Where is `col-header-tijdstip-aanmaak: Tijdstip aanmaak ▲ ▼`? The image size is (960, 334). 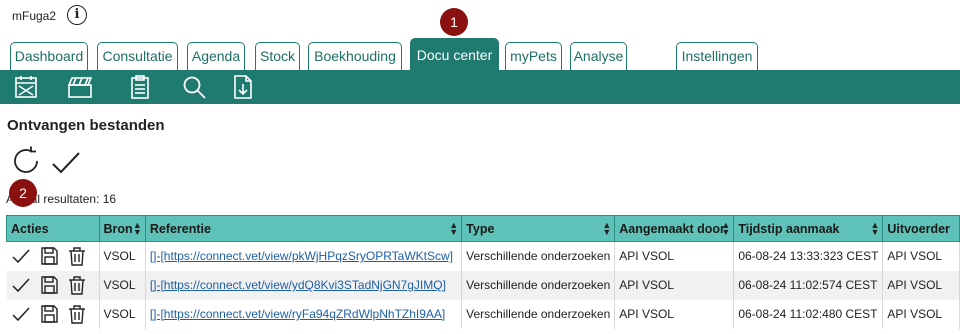 col-header-tijdstip-aanmaak: Tijdstip aanmaak ▲ ▼ is located at coordinates (808, 228).